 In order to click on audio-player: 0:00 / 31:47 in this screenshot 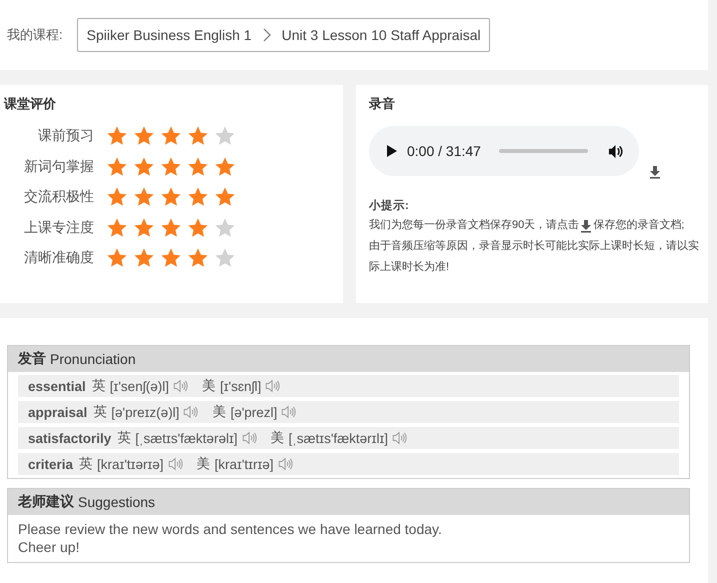, I will do `click(504, 151)`.